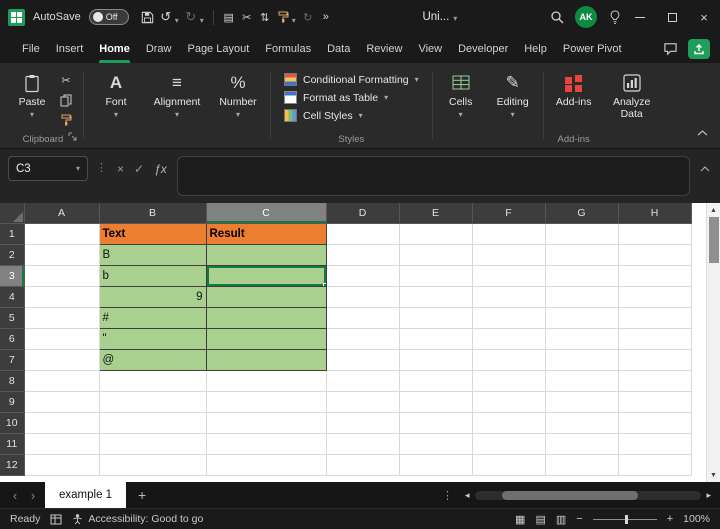 The height and width of the screenshot is (529, 720). Describe the element at coordinates (582, 465) in the screenshot. I see `cell-G12` at that location.